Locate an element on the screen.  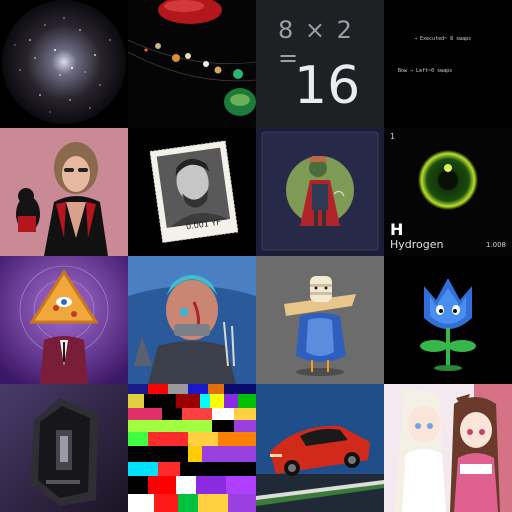
tile-star-cluster is located at coordinates (64, 64).